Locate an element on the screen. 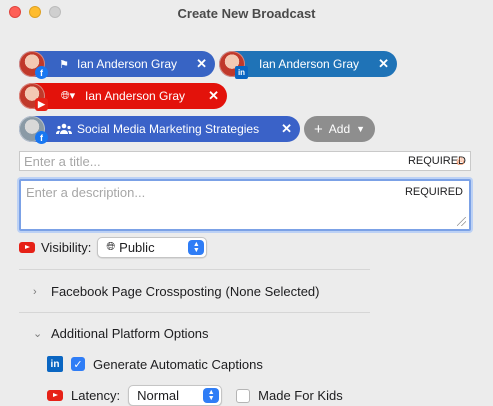  latency-select: Normal ▲ ▼ is located at coordinates (175, 395).